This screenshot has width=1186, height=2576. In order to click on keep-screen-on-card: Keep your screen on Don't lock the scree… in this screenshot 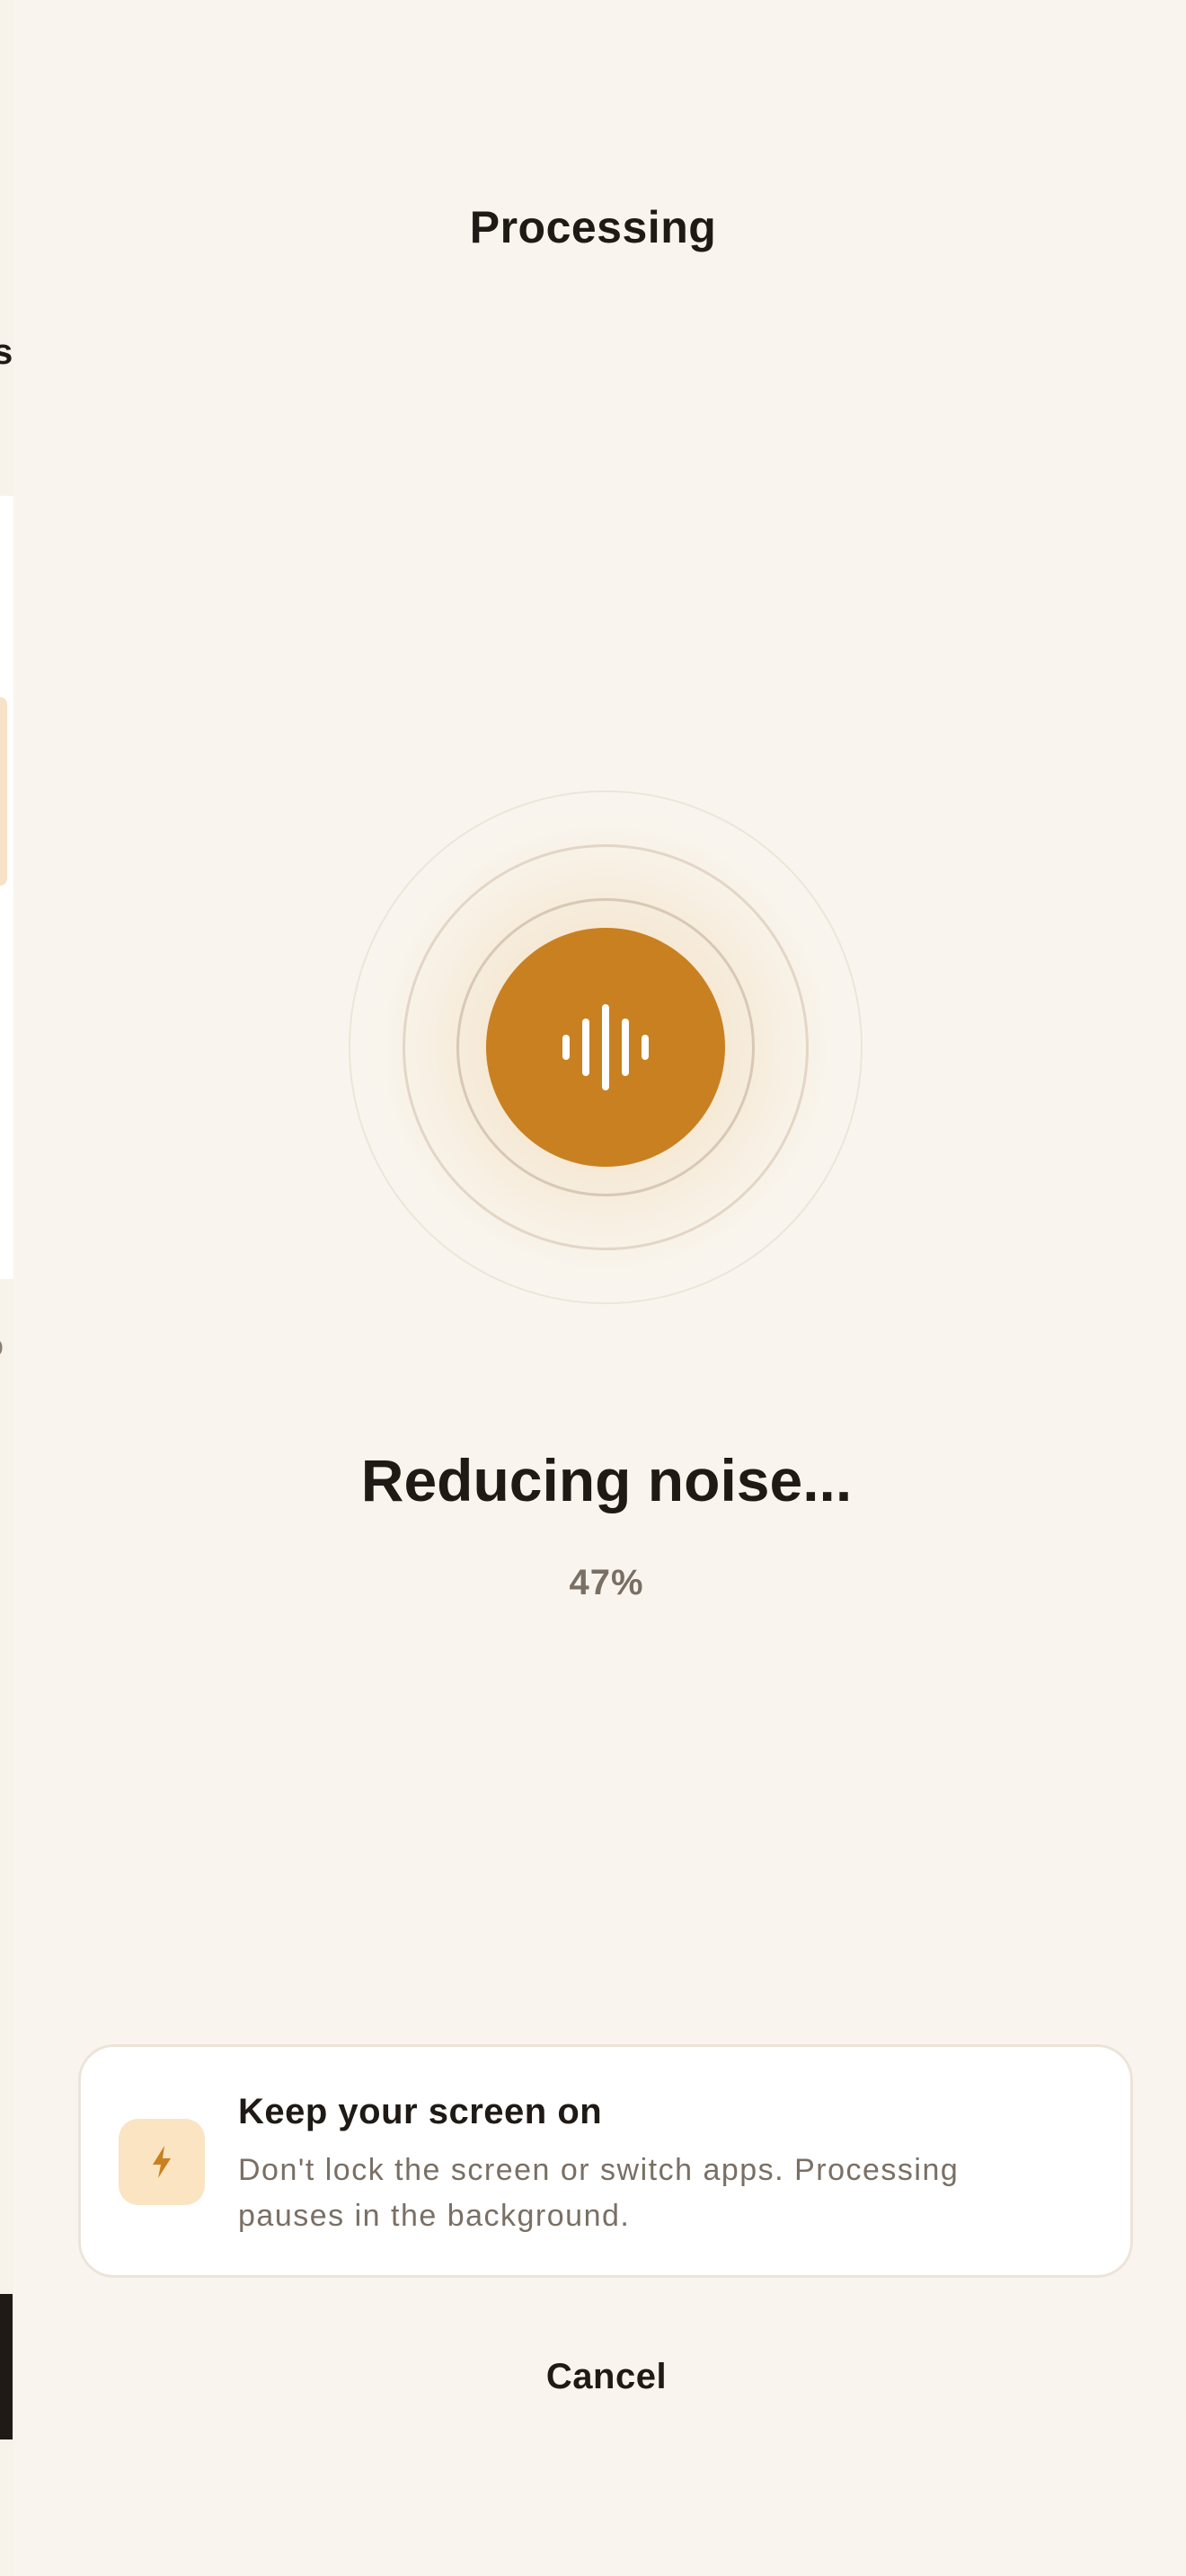, I will do `click(605, 2161)`.